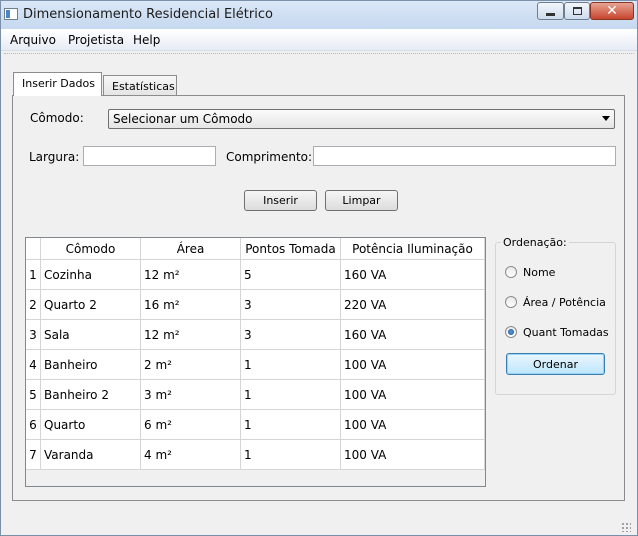 This screenshot has height=536, width=638. I want to click on menu-help: Help, so click(146, 40).